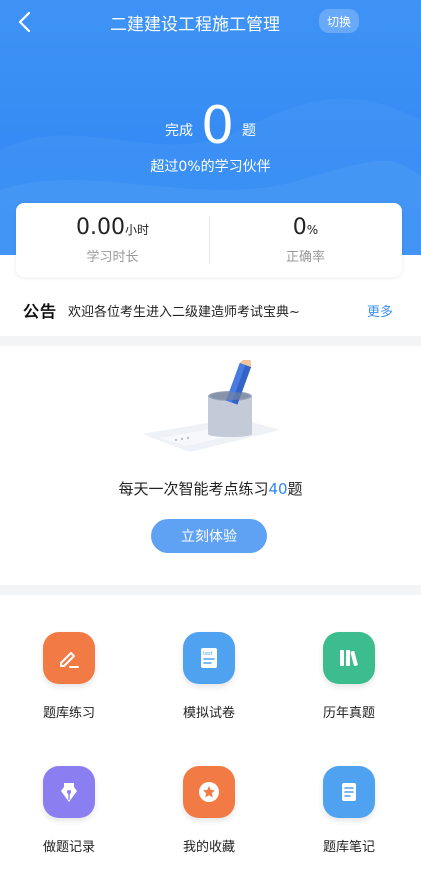 The width and height of the screenshot is (421, 892). I want to click on study-time-stat: 0.00小时 学习时长, so click(112, 240).